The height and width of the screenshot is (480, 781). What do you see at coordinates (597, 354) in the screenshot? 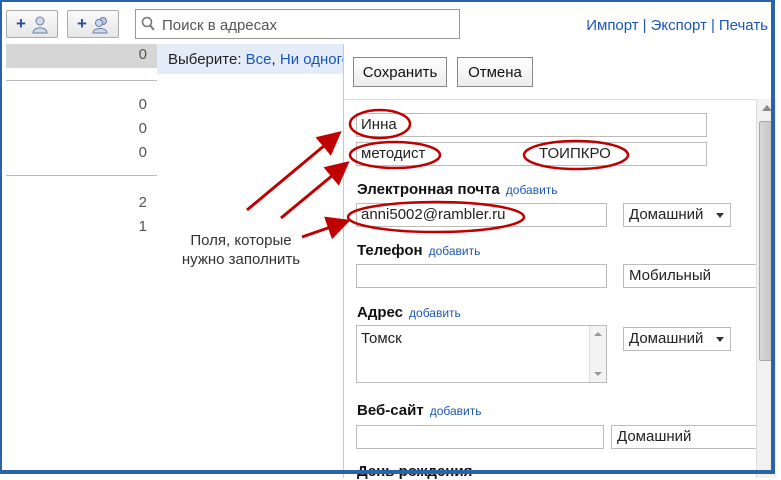
I see `textarea-scrollbar` at bounding box center [597, 354].